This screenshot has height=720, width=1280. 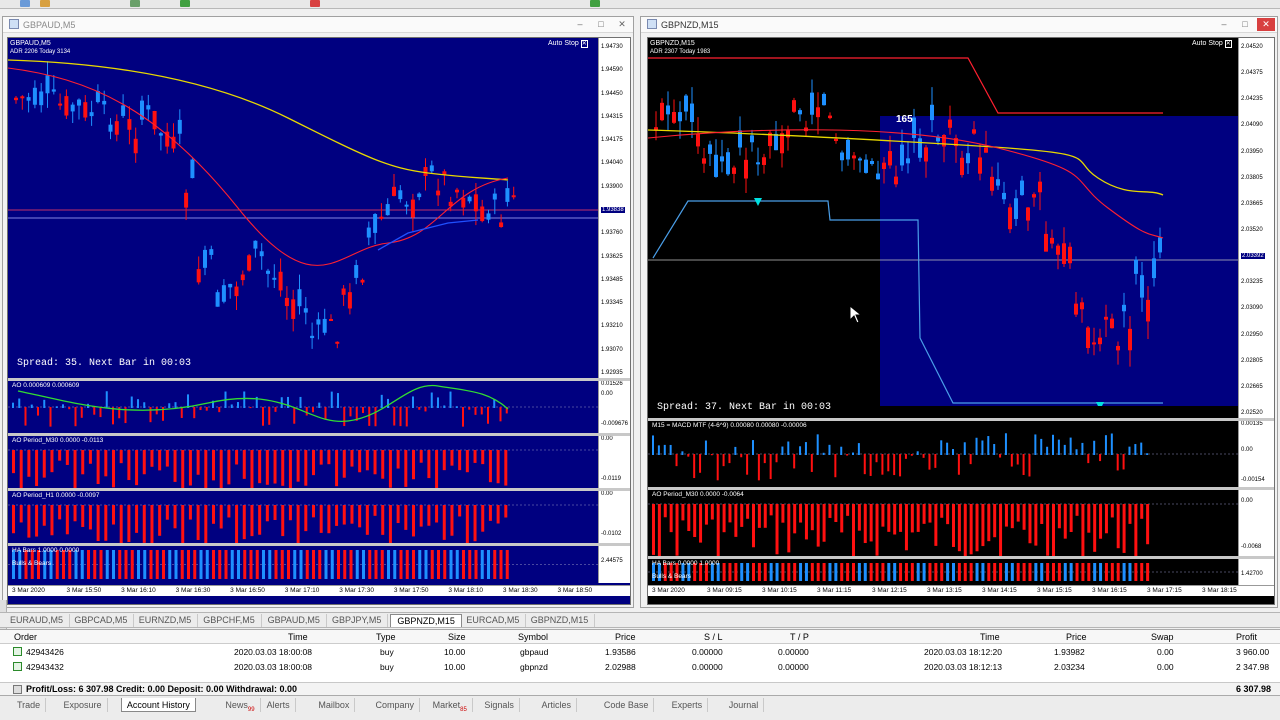 I want to click on col-time: Time, so click(x=298, y=637).